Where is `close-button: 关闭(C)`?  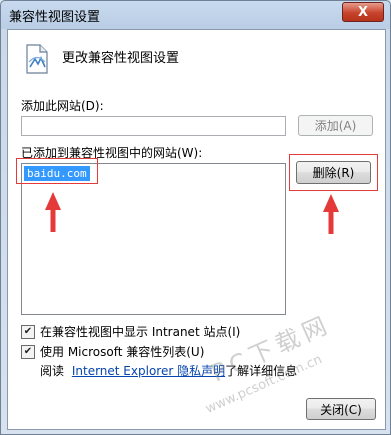 close-button: 关闭(C) is located at coordinates (341, 409).